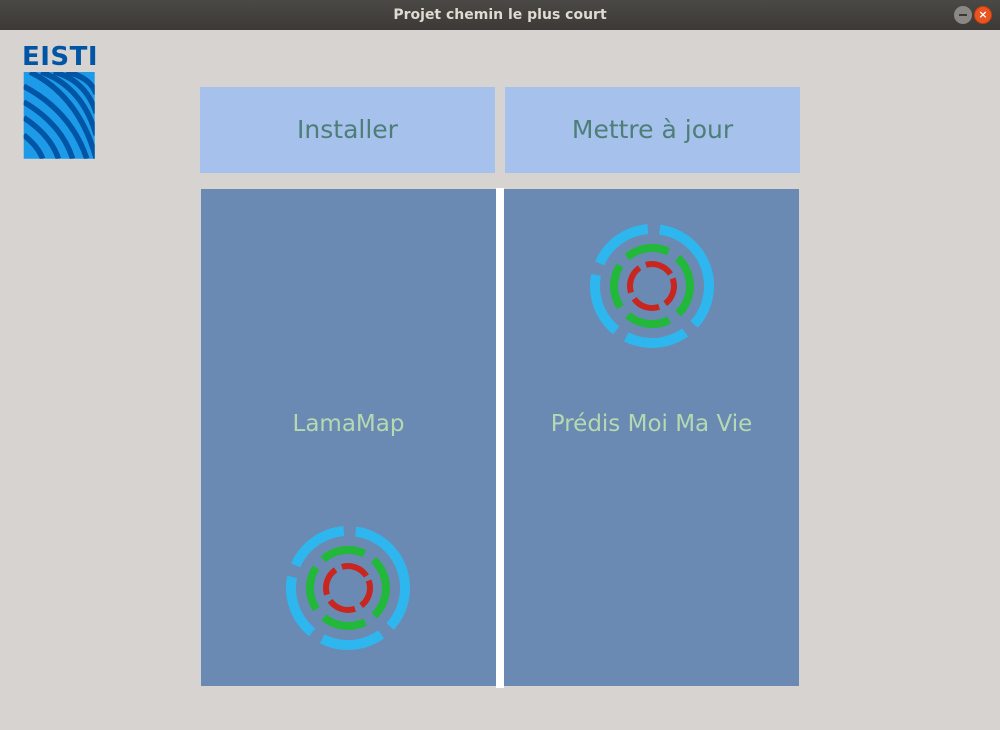 This screenshot has height=730, width=1000. Describe the element at coordinates (347, 130) in the screenshot. I see `install-button: Installer` at that location.